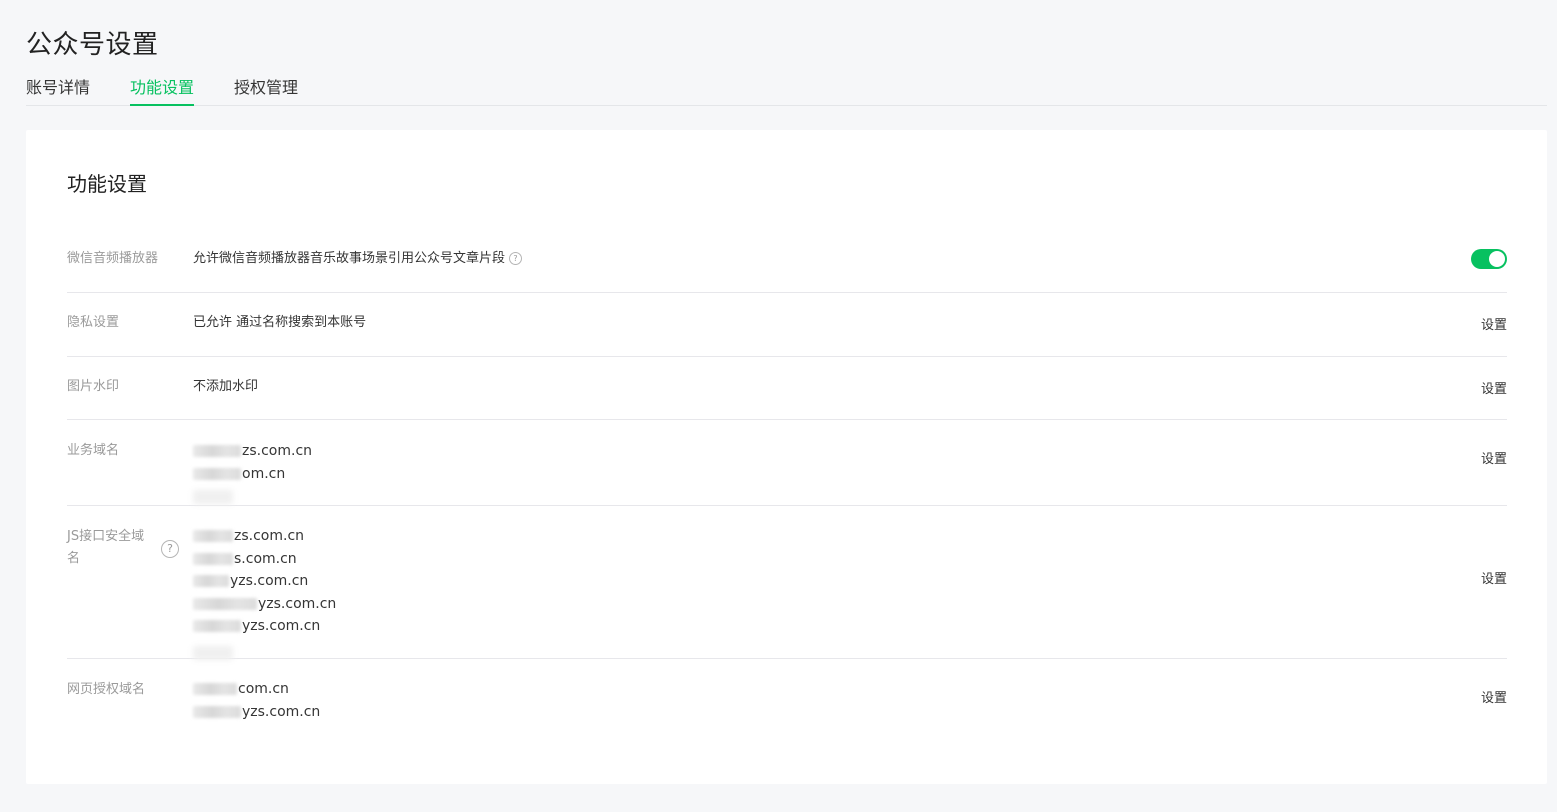 This screenshot has width=1557, height=812. Describe the element at coordinates (1494, 696) in the screenshot. I see `oauth-domain-settings-link: 设置` at that location.